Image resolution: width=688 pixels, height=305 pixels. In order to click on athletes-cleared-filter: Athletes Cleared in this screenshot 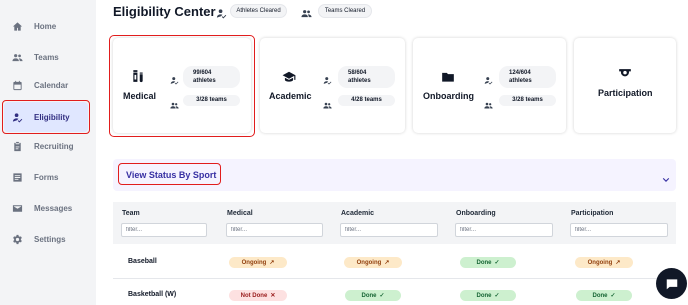, I will do `click(258, 11)`.